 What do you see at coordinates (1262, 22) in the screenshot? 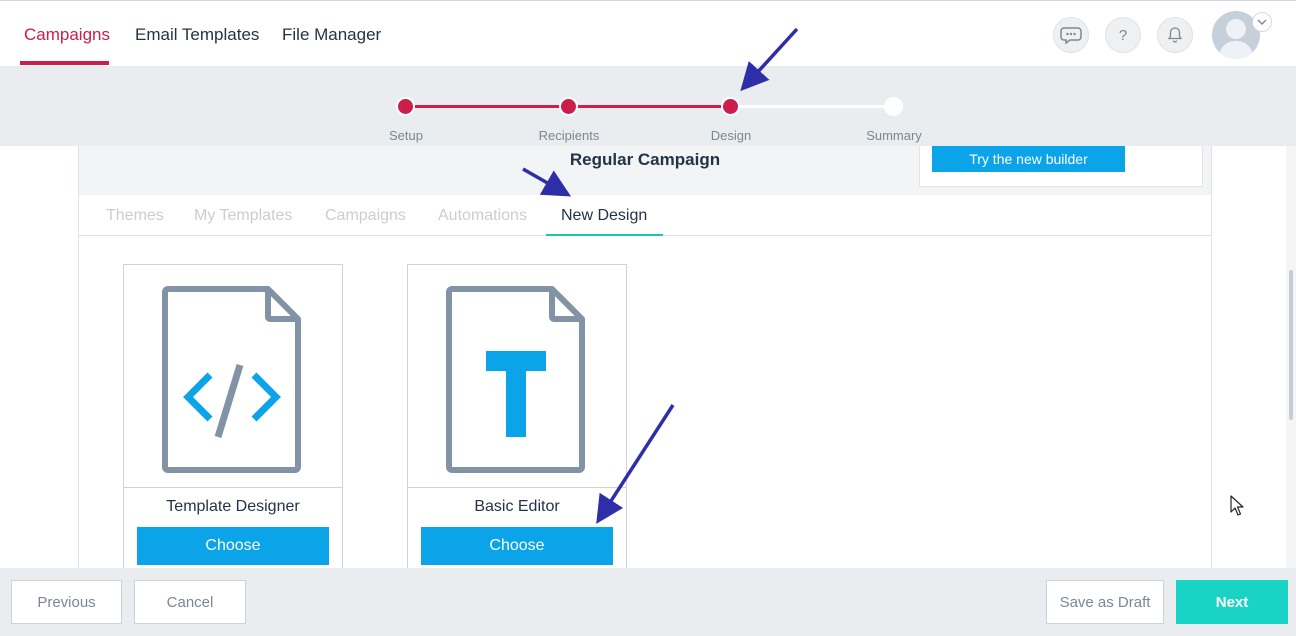
I see `chevron-down-icon` at bounding box center [1262, 22].